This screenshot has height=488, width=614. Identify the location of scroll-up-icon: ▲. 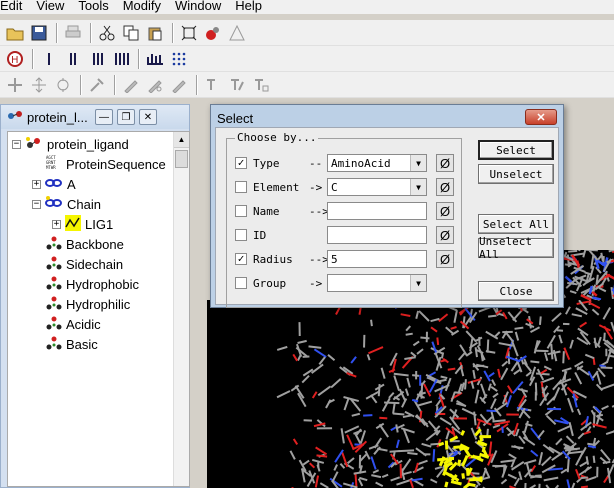
(181, 140).